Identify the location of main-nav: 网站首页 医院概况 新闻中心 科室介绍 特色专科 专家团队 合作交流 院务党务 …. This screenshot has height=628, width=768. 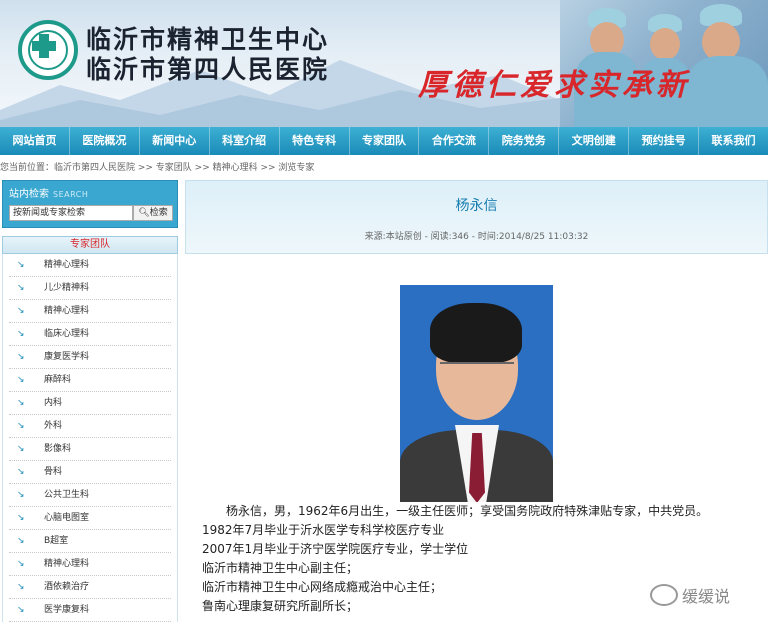
(384, 141).